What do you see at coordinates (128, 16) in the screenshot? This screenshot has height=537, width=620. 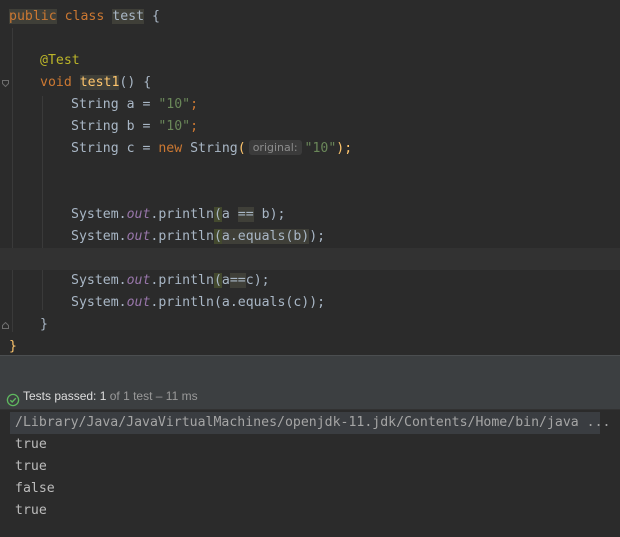 I see `class-name: test` at bounding box center [128, 16].